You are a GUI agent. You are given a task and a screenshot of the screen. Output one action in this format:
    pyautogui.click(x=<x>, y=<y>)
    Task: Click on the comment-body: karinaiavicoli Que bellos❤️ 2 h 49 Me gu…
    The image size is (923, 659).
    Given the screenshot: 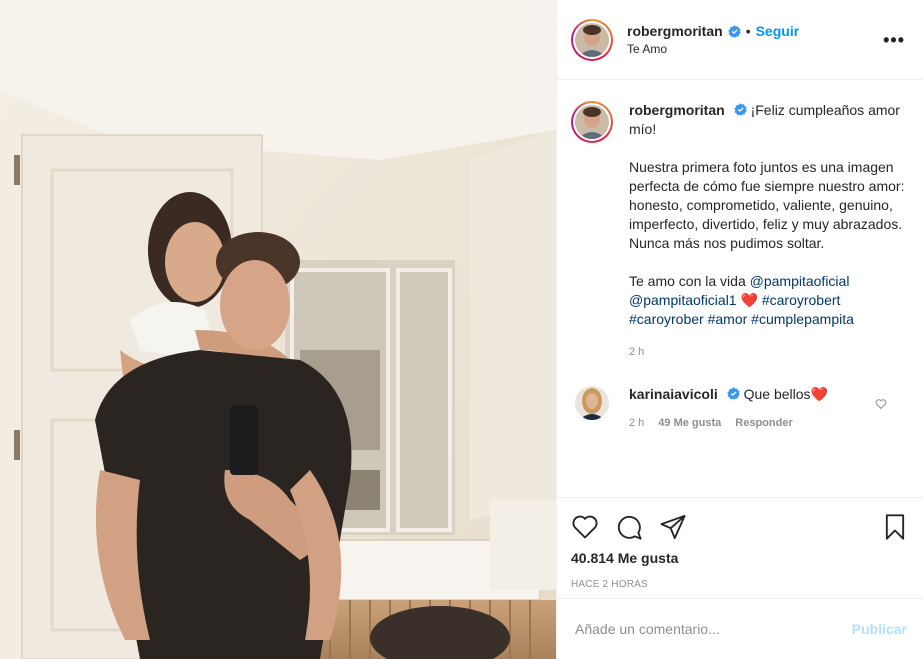 What is the action you would take?
    pyautogui.click(x=768, y=407)
    